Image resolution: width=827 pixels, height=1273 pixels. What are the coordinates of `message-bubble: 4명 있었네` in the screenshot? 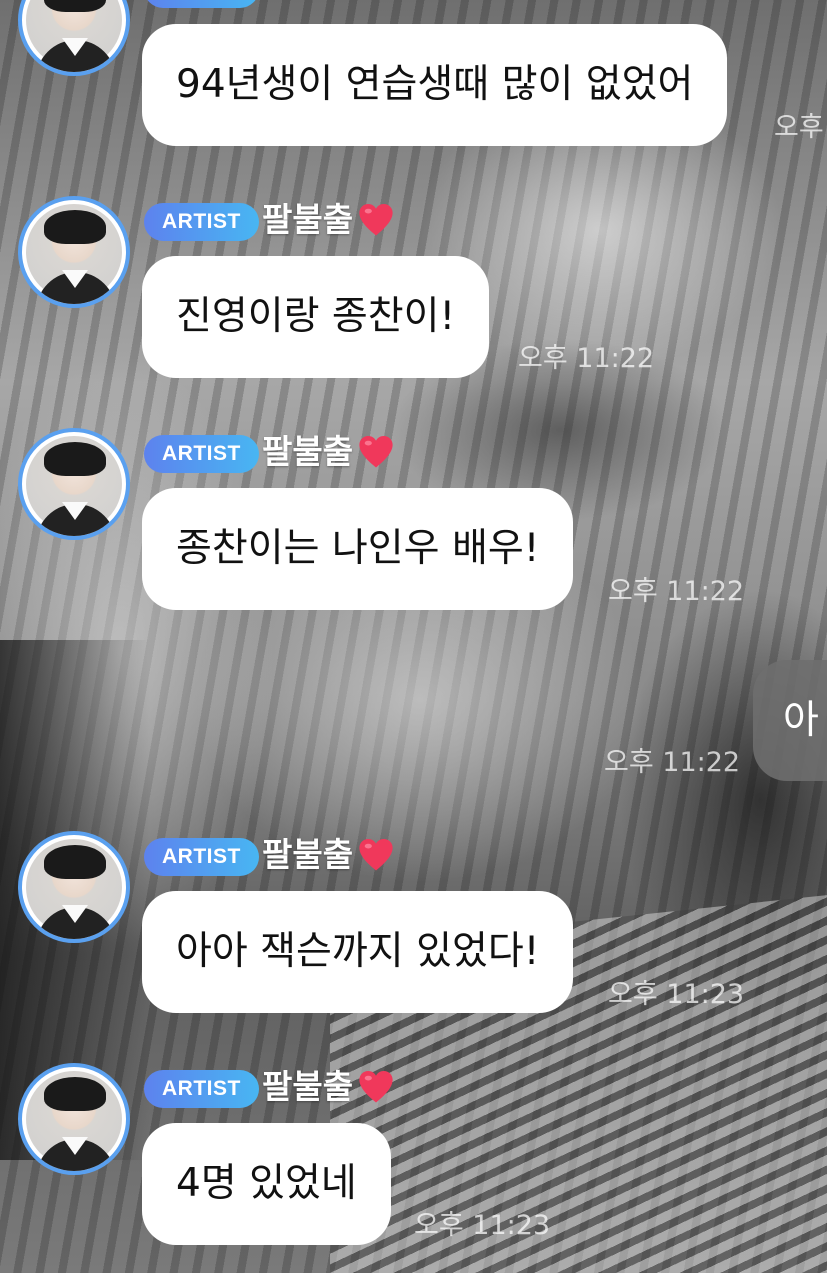 It's located at (266, 1184).